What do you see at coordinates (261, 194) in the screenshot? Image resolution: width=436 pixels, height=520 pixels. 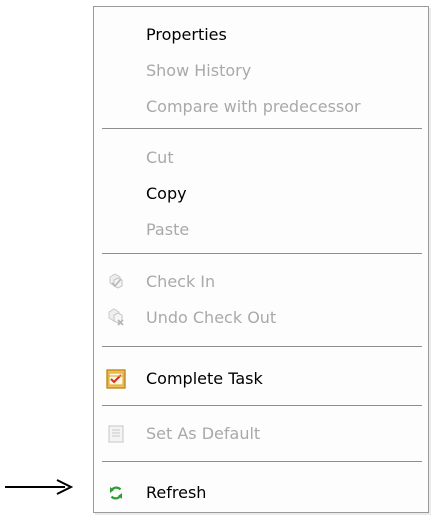 I see `menu-item-copy: Copy` at bounding box center [261, 194].